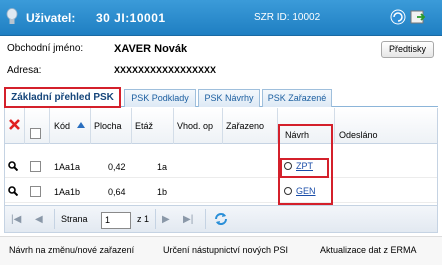  I want to click on next-page-icon: ▶, so click(166, 219).